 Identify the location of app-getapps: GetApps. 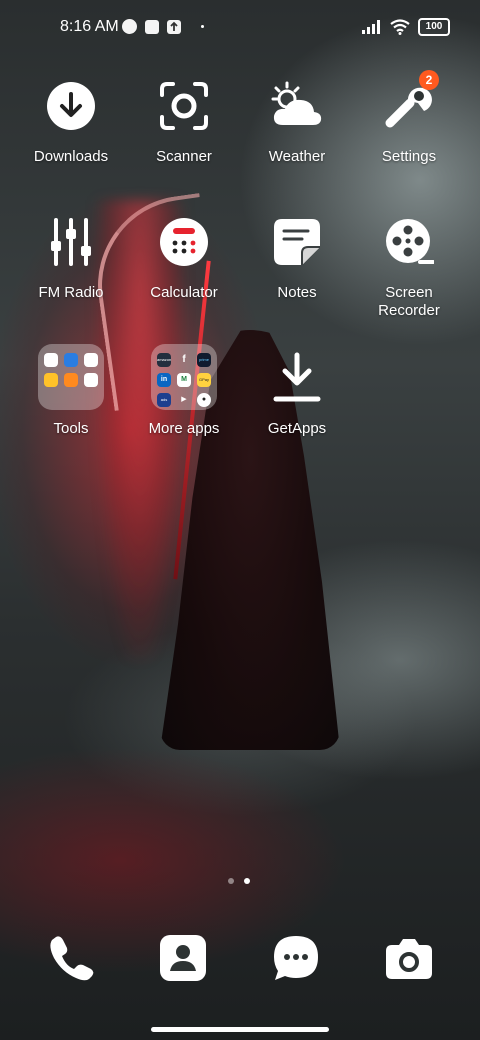
(297, 391).